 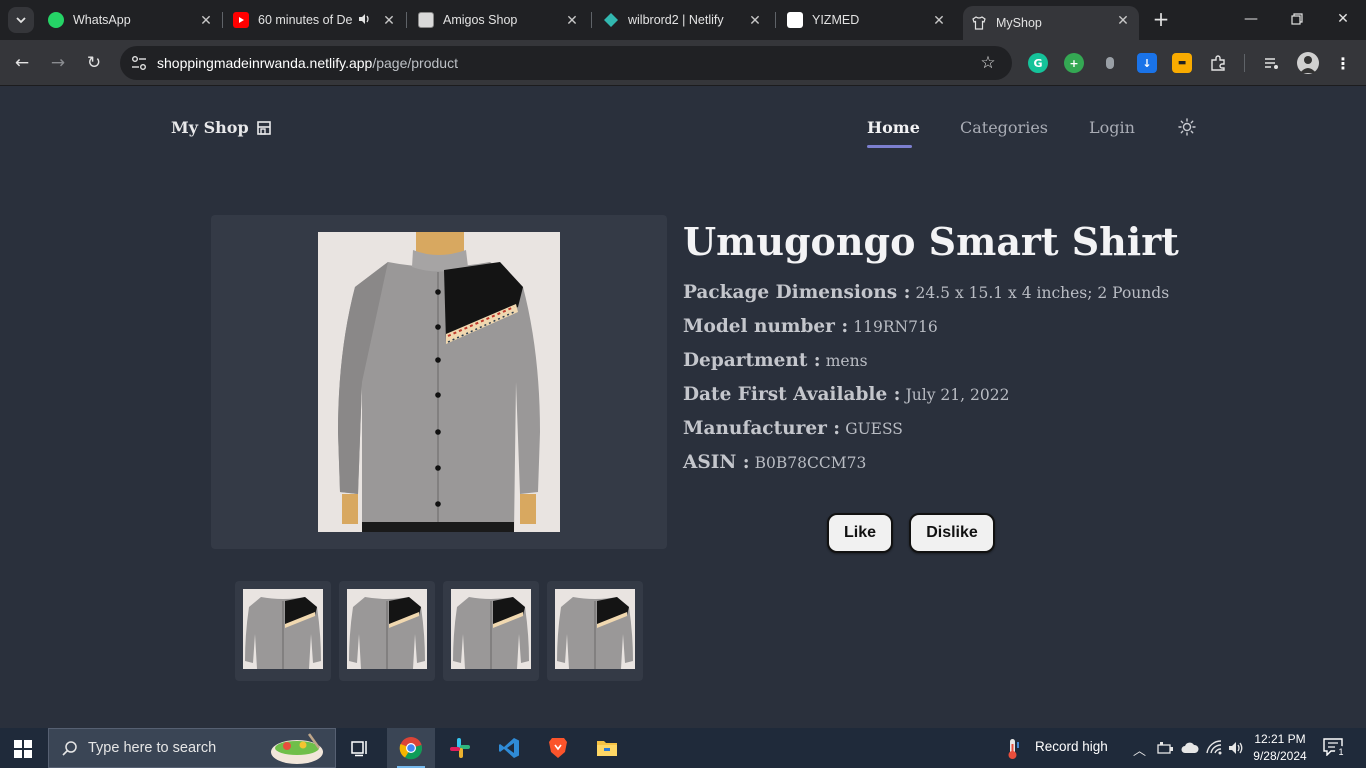 I want to click on nav-login: Login, so click(x=1112, y=127).